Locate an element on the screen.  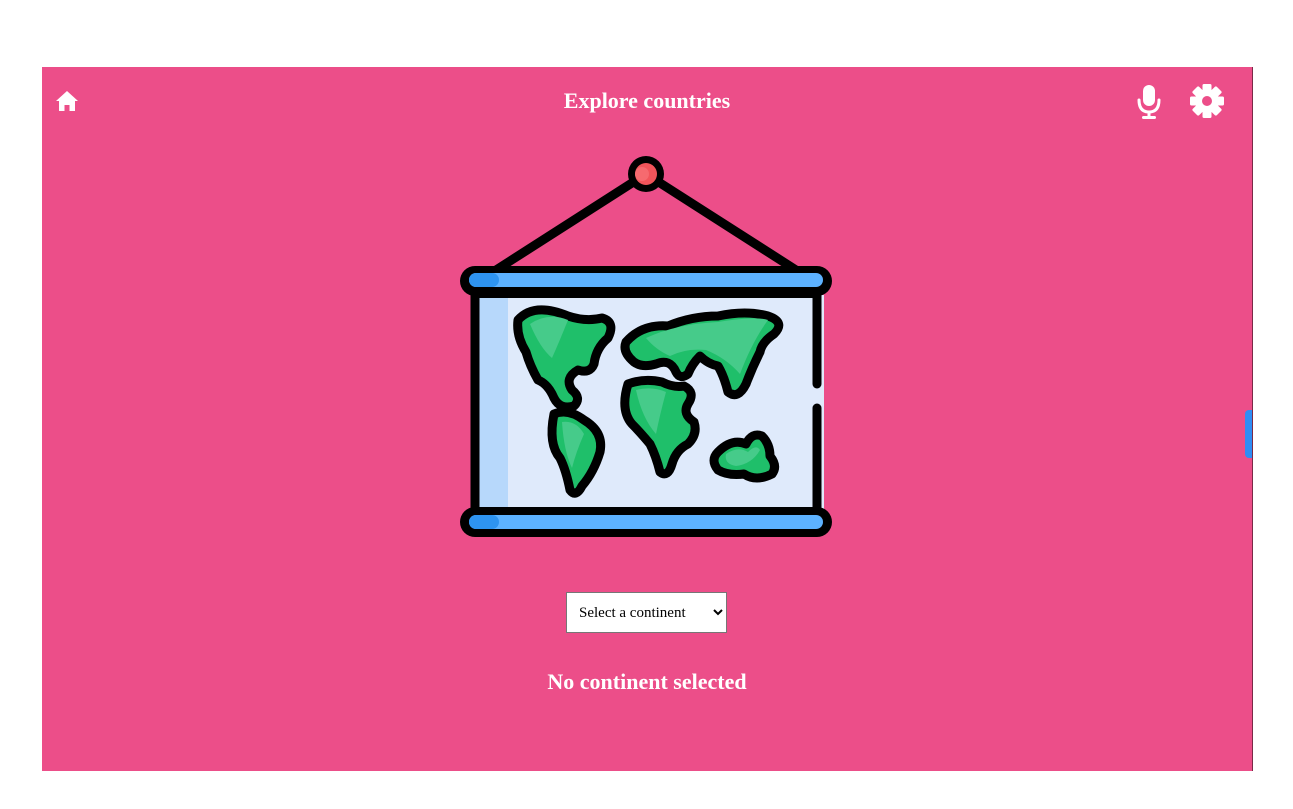
page-title: Explore countries is located at coordinates (647, 100).